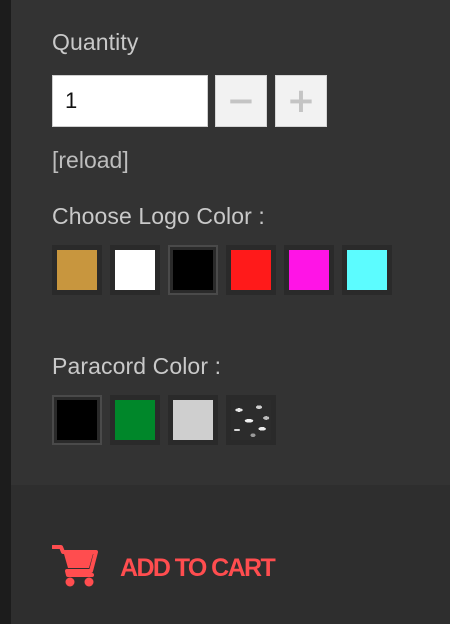 The height and width of the screenshot is (624, 450). What do you see at coordinates (95, 42) in the screenshot?
I see `quantity-label: Quantity` at bounding box center [95, 42].